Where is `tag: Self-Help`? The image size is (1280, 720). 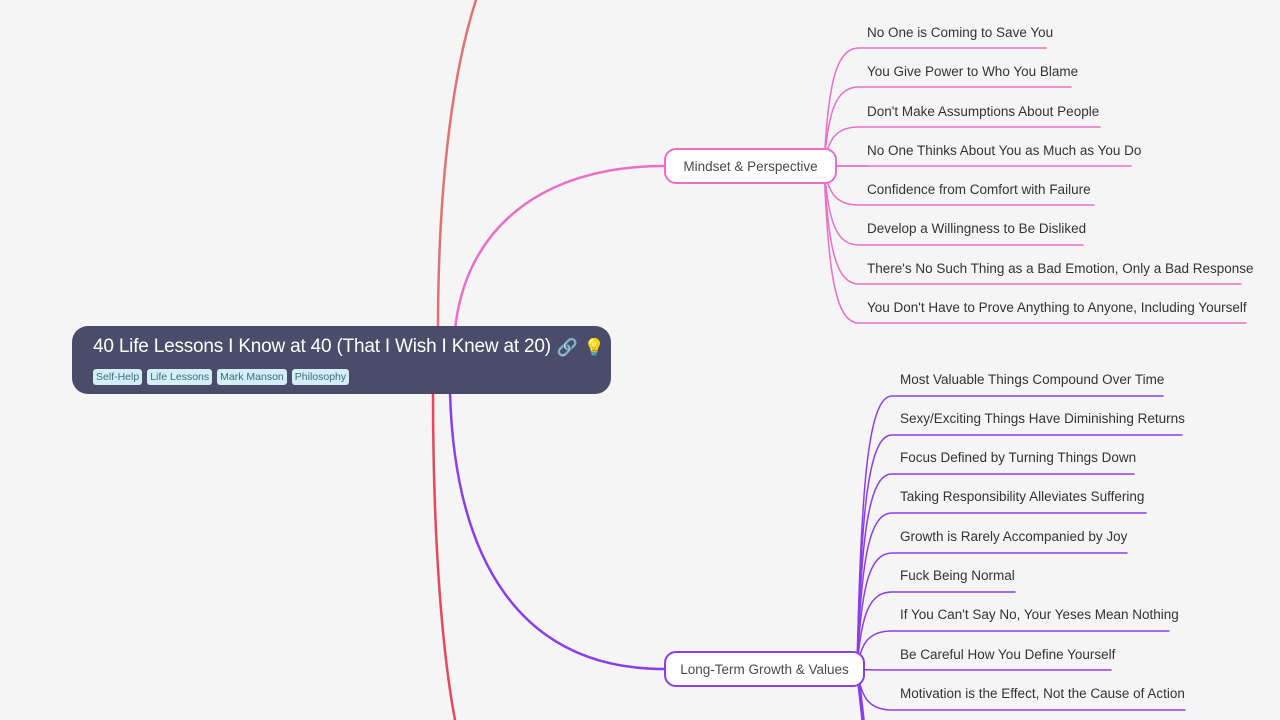
tag: Self-Help is located at coordinates (118, 377).